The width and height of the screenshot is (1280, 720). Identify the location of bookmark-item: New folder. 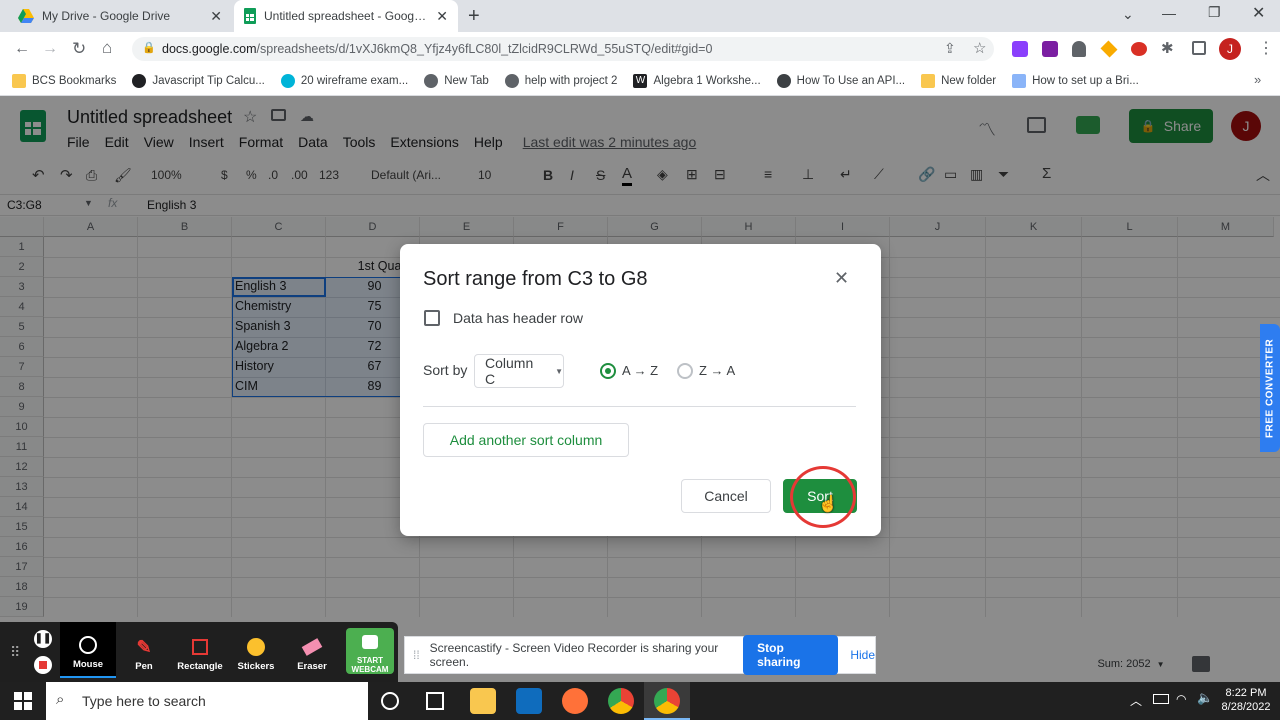
(958, 80).